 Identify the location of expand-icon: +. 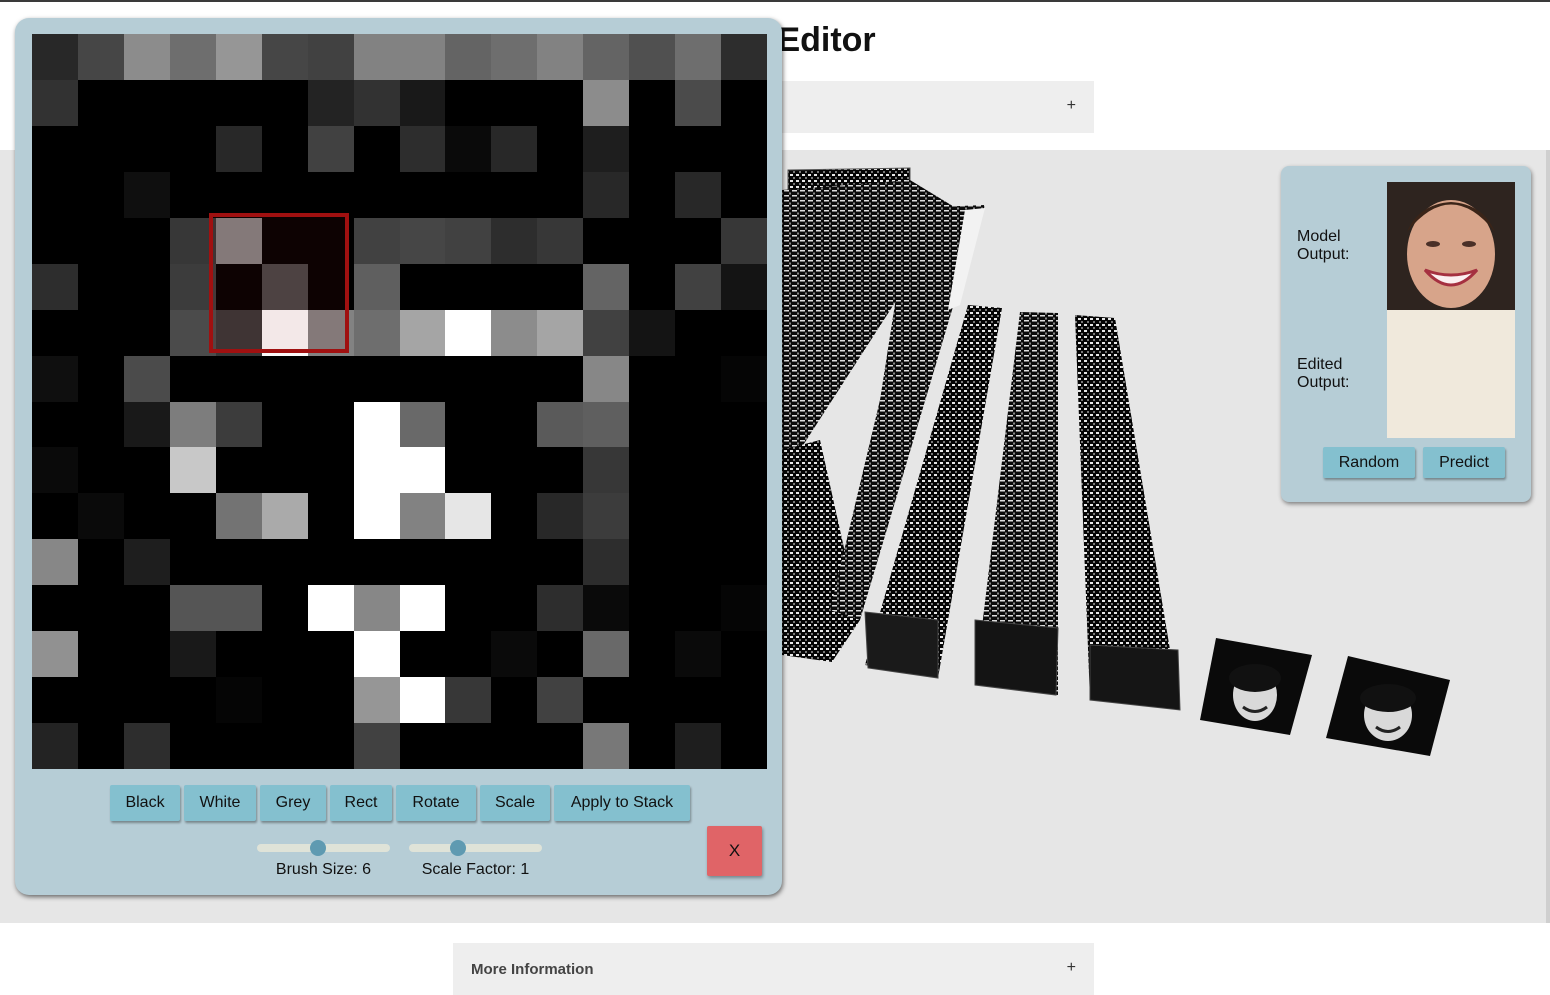
(1071, 968).